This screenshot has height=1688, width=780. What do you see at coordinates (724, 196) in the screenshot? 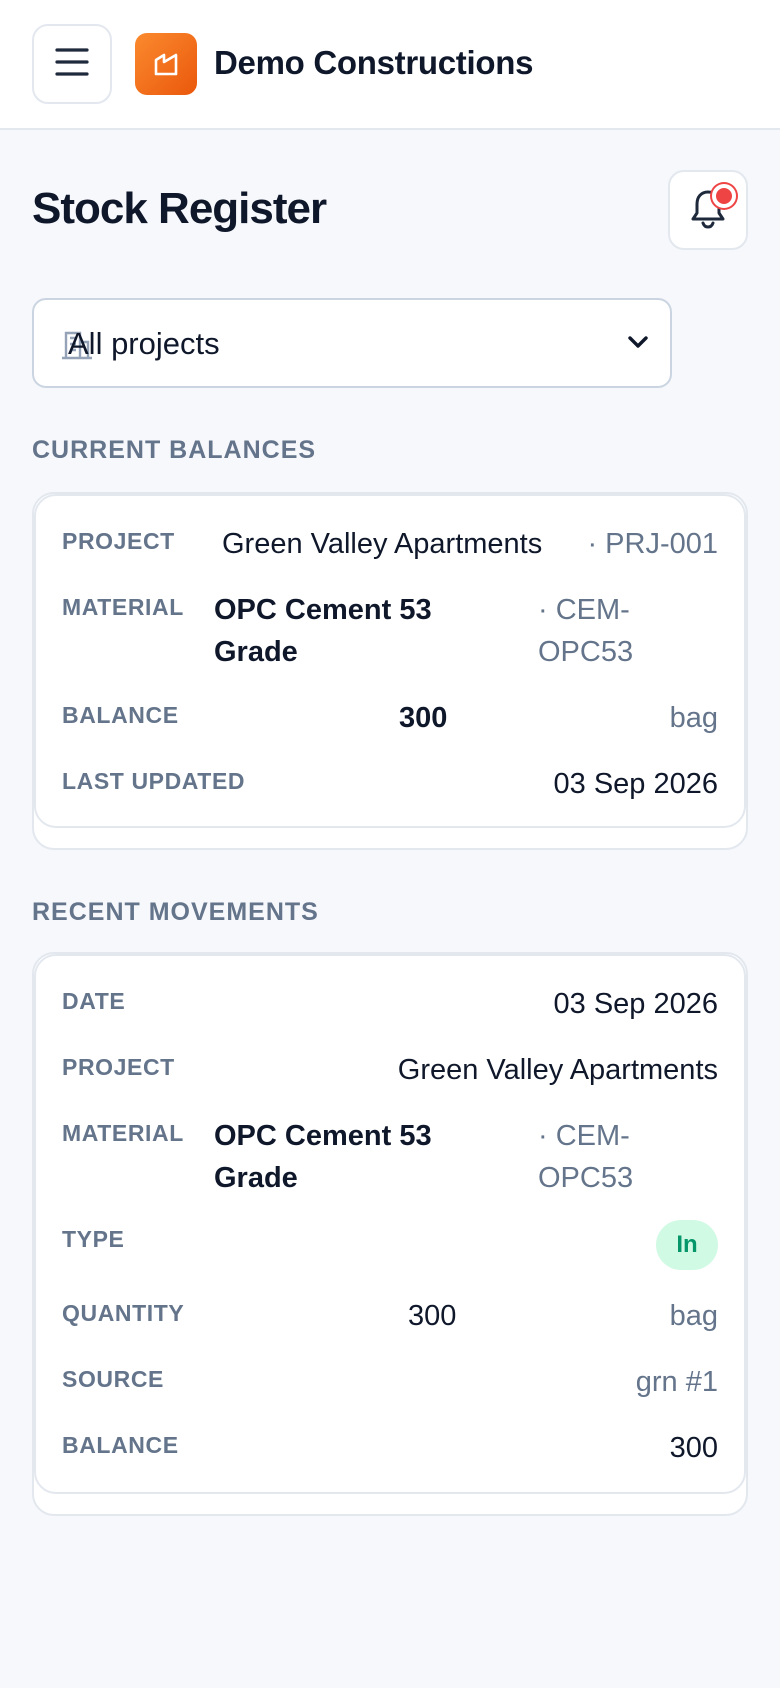
I see `notification-dot` at bounding box center [724, 196].